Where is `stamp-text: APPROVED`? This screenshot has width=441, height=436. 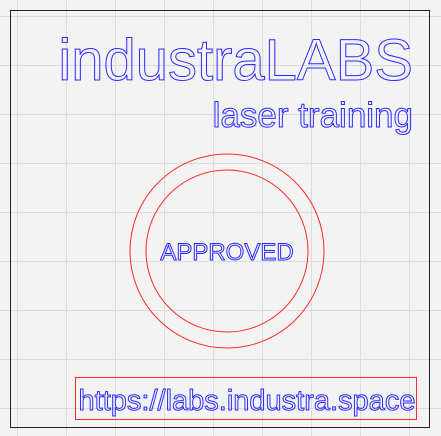 stamp-text: APPROVED is located at coordinates (227, 253).